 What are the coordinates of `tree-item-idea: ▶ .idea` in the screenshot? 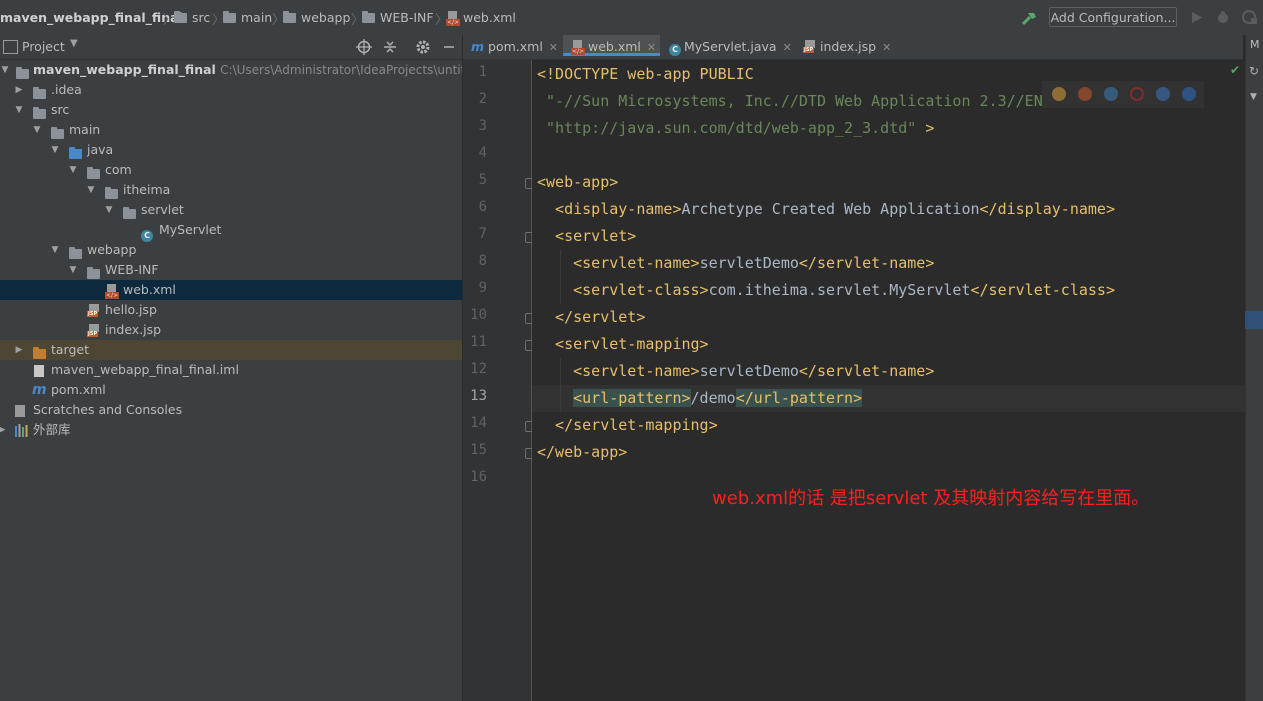 It's located at (231, 90).